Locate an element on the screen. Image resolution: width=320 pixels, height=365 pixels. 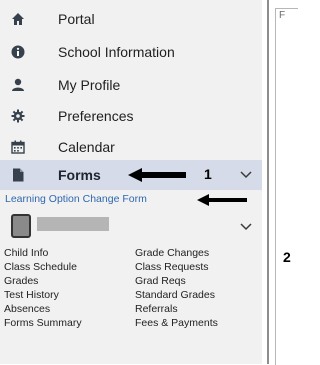
sidebar-item-school-information: School Information is located at coordinates (131, 52).